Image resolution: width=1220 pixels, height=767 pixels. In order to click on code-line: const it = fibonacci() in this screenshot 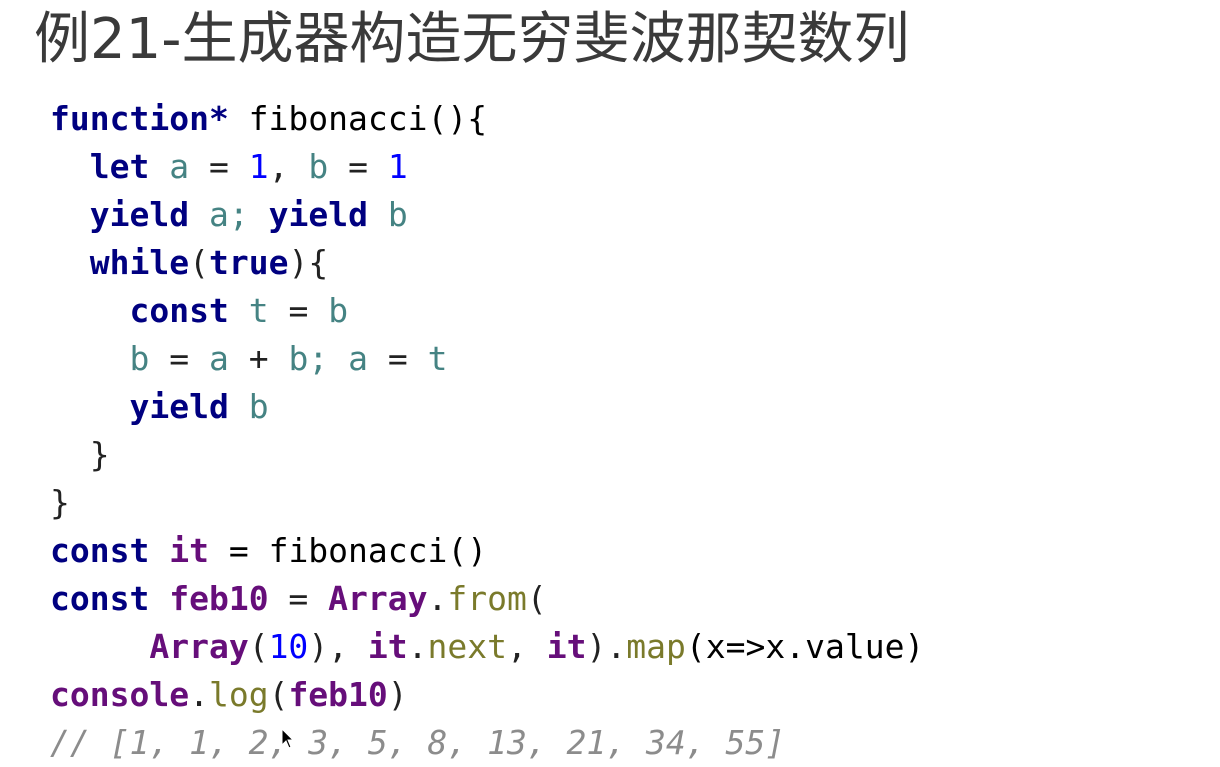, I will do `click(487, 551)`.